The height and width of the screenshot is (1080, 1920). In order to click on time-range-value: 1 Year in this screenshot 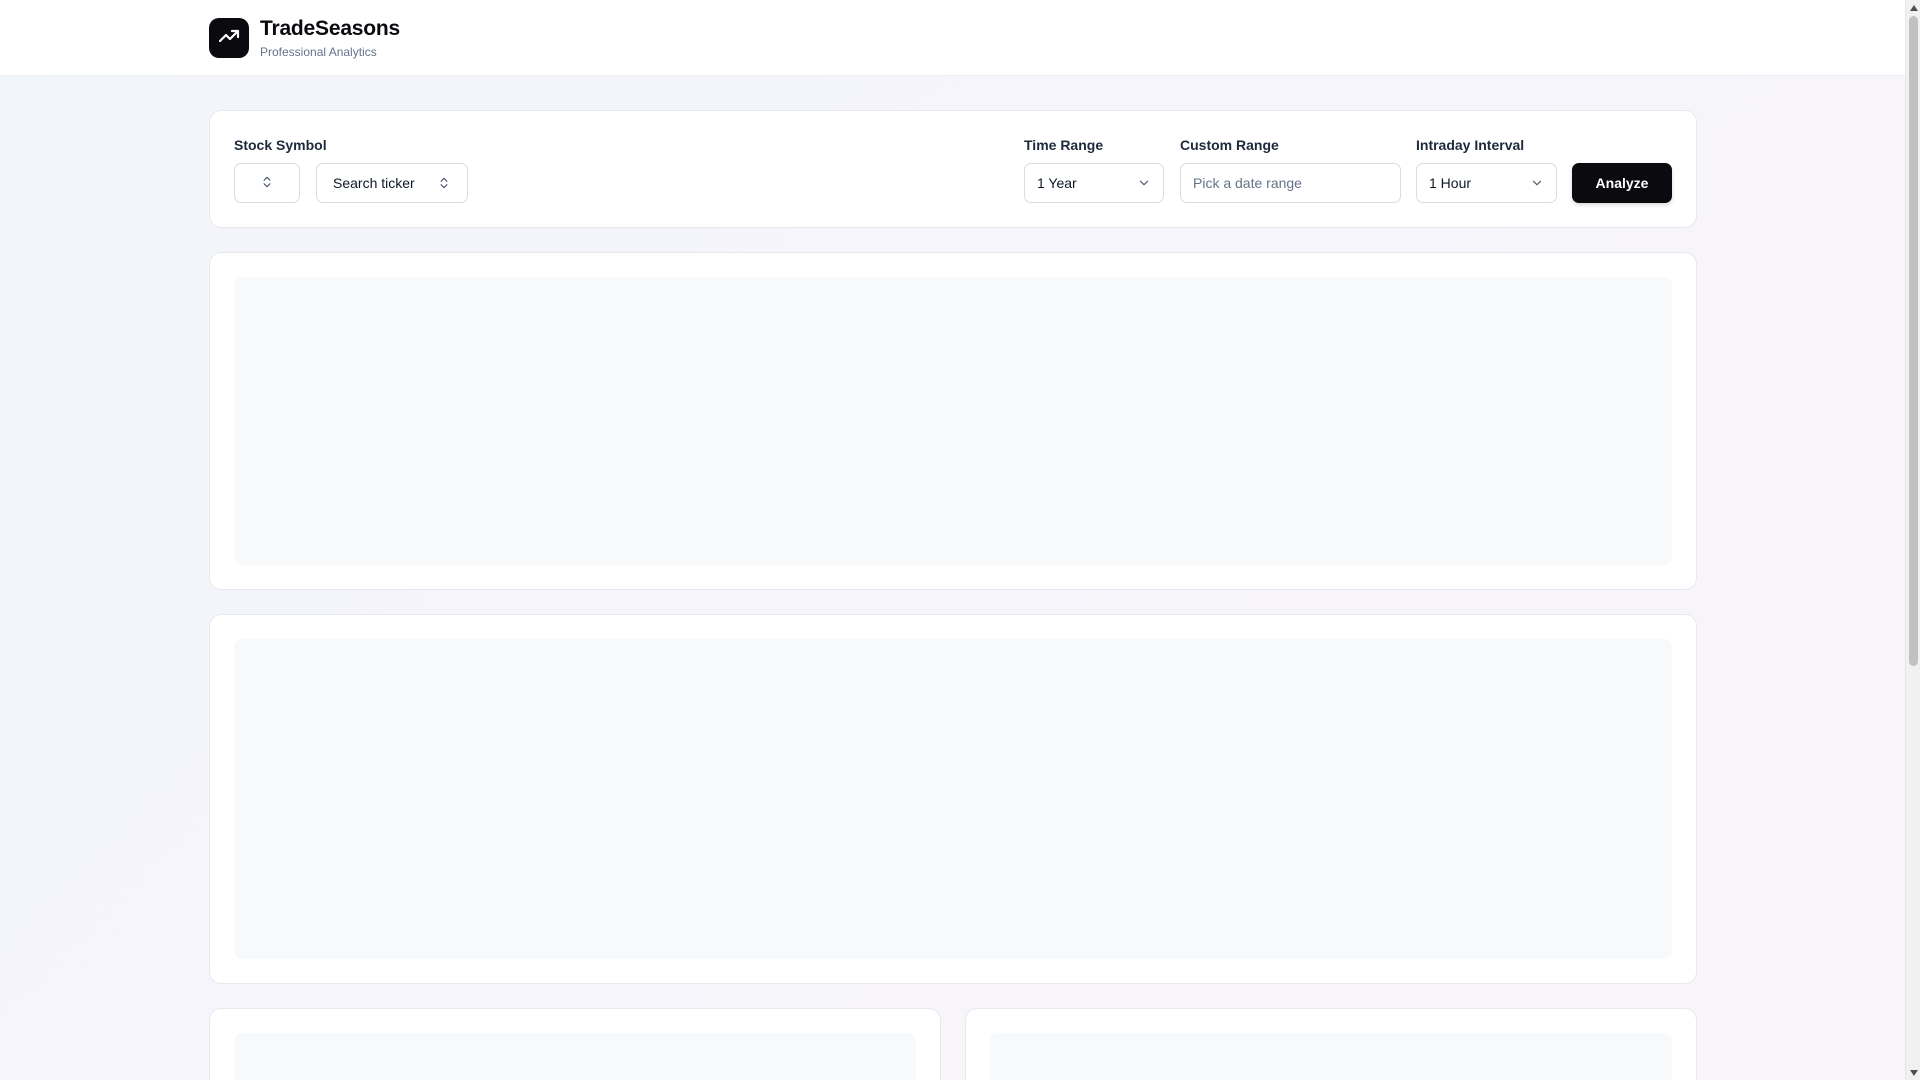, I will do `click(1057, 183)`.